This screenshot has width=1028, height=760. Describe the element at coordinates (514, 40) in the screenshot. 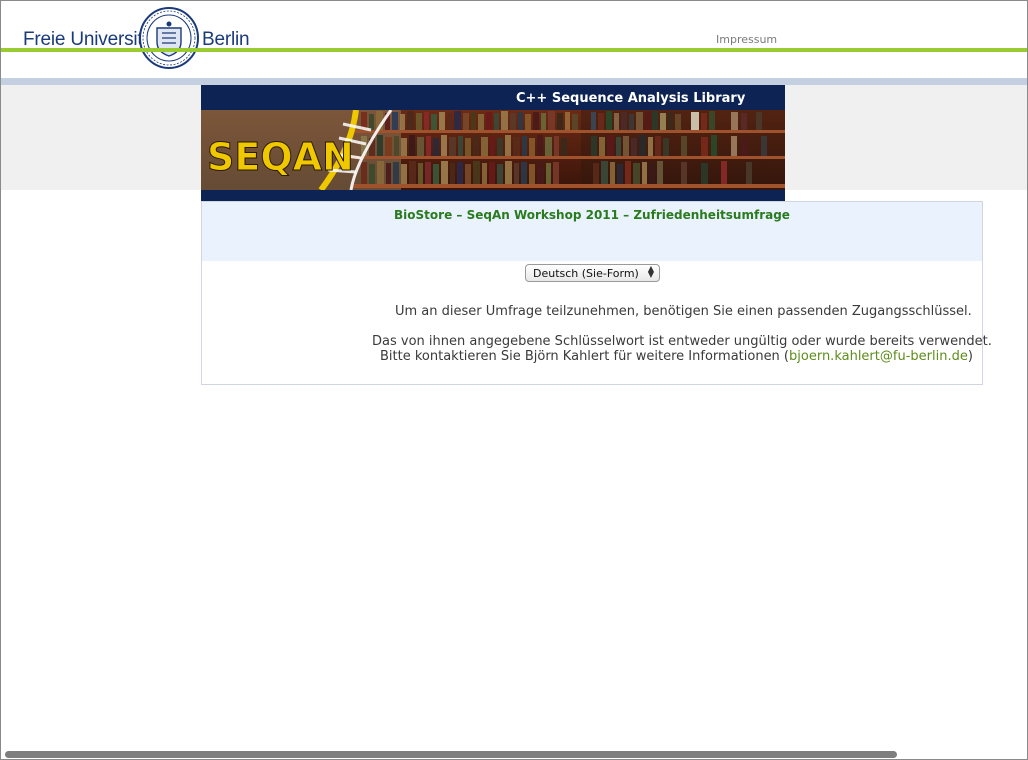

I see `site-header: Freie Universität Berlin Impressum` at that location.